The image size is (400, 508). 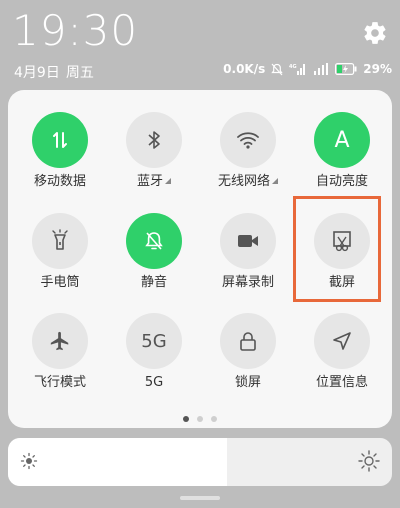 I want to click on brightness-high-icon, so click(x=369, y=463).